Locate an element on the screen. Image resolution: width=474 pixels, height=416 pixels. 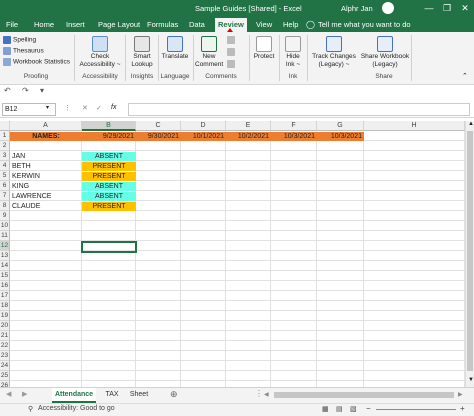
name-cell: KING is located at coordinates (47, 186).